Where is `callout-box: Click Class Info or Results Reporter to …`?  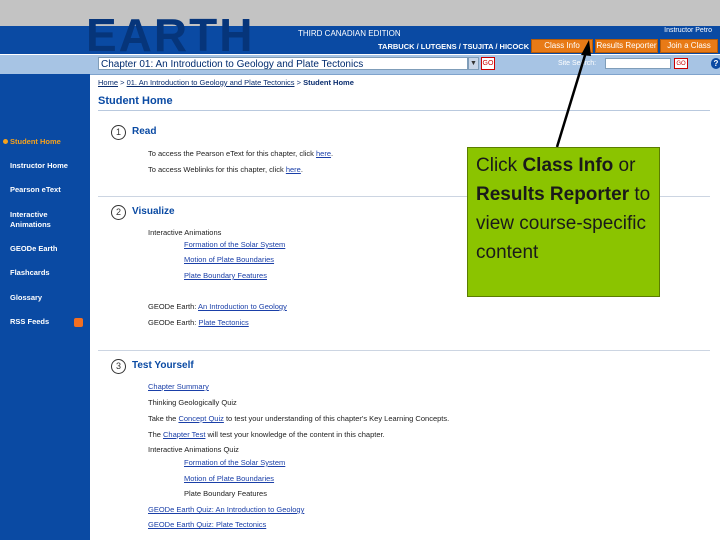
callout-box: Click Class Info or Results Reporter to … is located at coordinates (563, 222).